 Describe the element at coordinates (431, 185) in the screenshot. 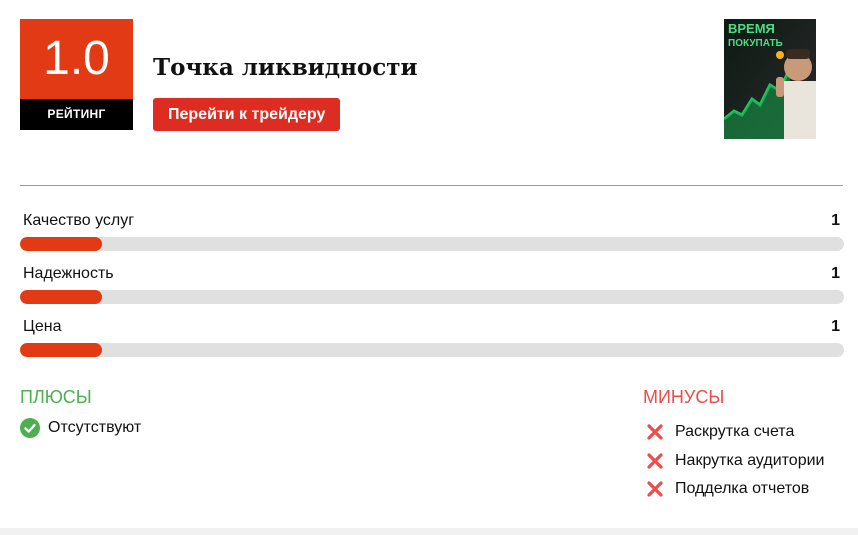

I see `header-divider` at that location.